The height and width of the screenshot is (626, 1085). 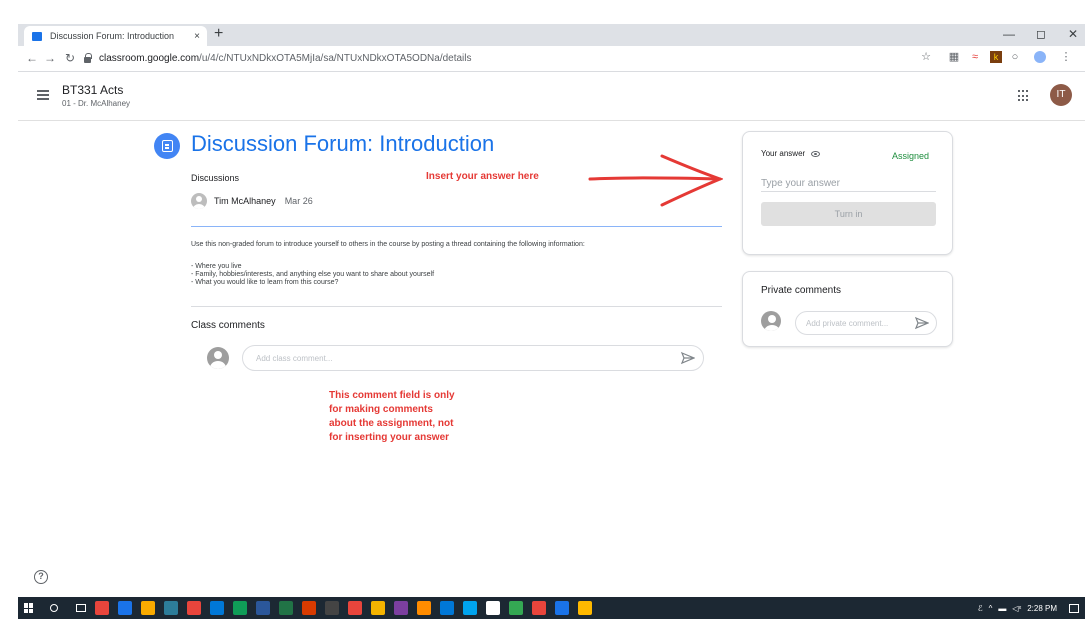 What do you see at coordinates (1040, 57) in the screenshot?
I see `profile-icon` at bounding box center [1040, 57].